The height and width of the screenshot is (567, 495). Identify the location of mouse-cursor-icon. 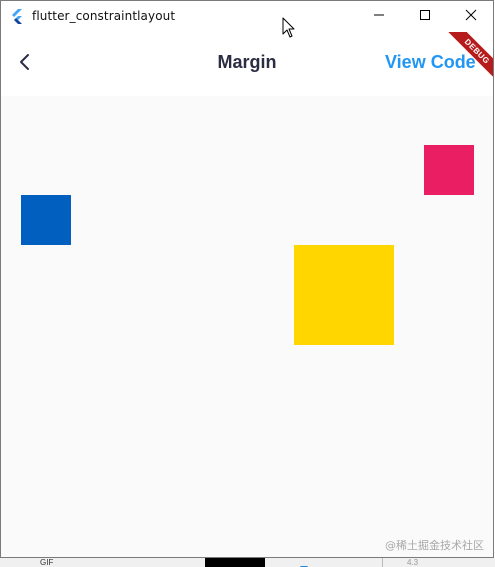
(289, 28).